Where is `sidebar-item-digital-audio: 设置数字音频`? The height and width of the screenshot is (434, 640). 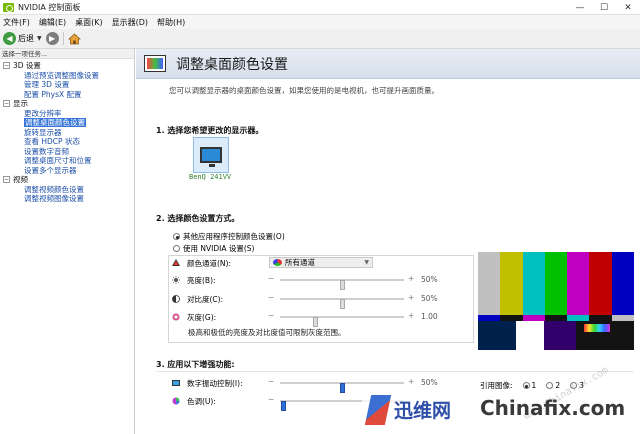
sidebar-item-digital-audio: 设置数字音频 is located at coordinates (67, 152).